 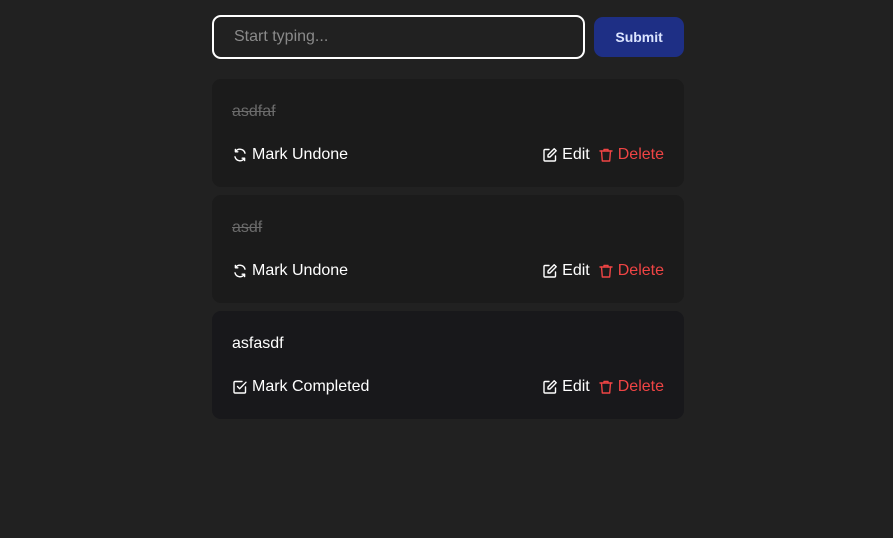 What do you see at coordinates (399, 37) in the screenshot?
I see `todo-input` at bounding box center [399, 37].